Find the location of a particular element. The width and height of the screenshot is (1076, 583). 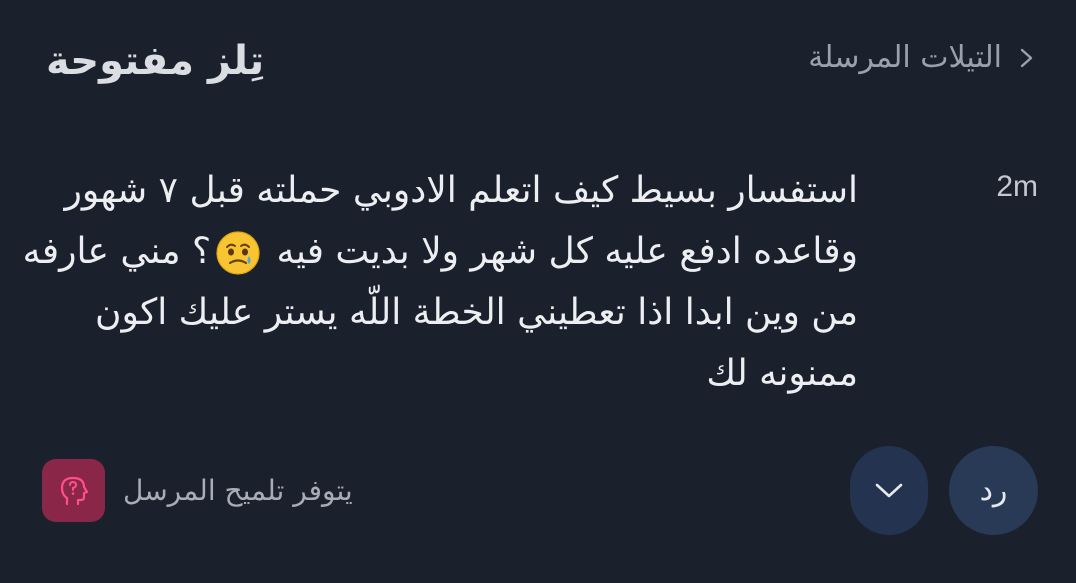

hint-text: يتوفر تلميح المرسل is located at coordinates (238, 490).